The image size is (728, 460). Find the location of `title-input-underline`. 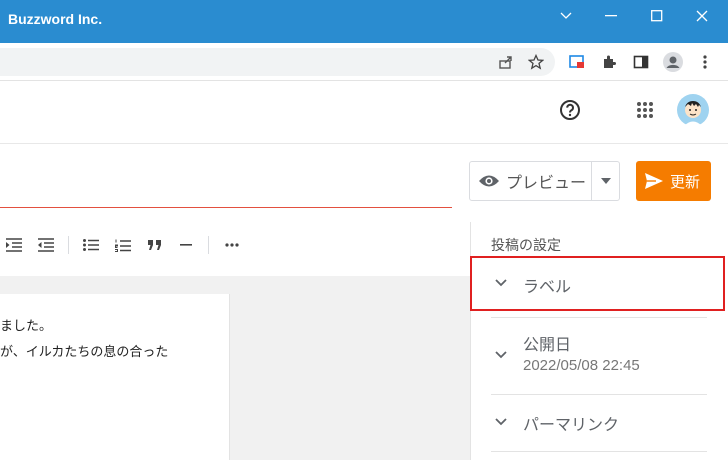

title-input-underline is located at coordinates (226, 207).